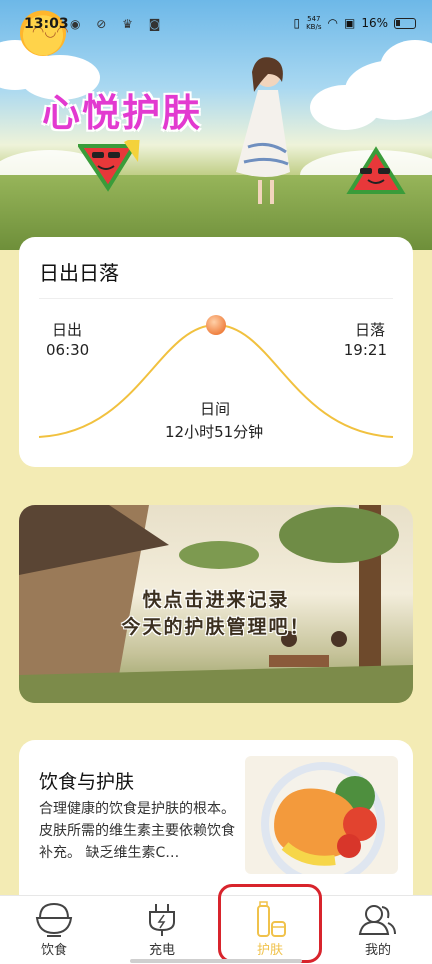 The height and width of the screenshot is (964, 432). I want to click on tab-profile-label: 我的, so click(377, 950).